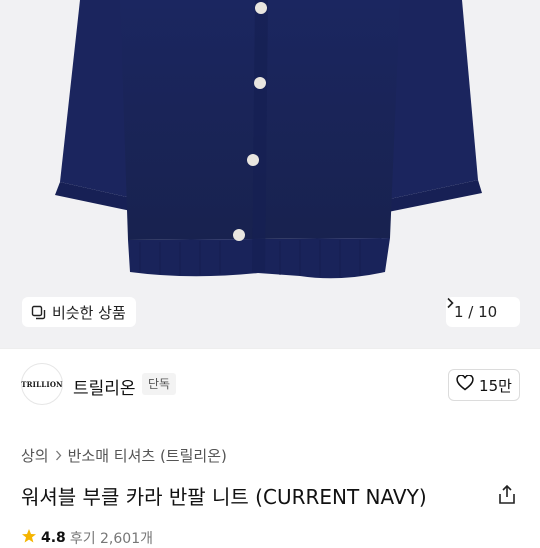 This screenshot has width=540, height=548. What do you see at coordinates (35, 455) in the screenshot?
I see `breadcrumb-category: 상의` at bounding box center [35, 455].